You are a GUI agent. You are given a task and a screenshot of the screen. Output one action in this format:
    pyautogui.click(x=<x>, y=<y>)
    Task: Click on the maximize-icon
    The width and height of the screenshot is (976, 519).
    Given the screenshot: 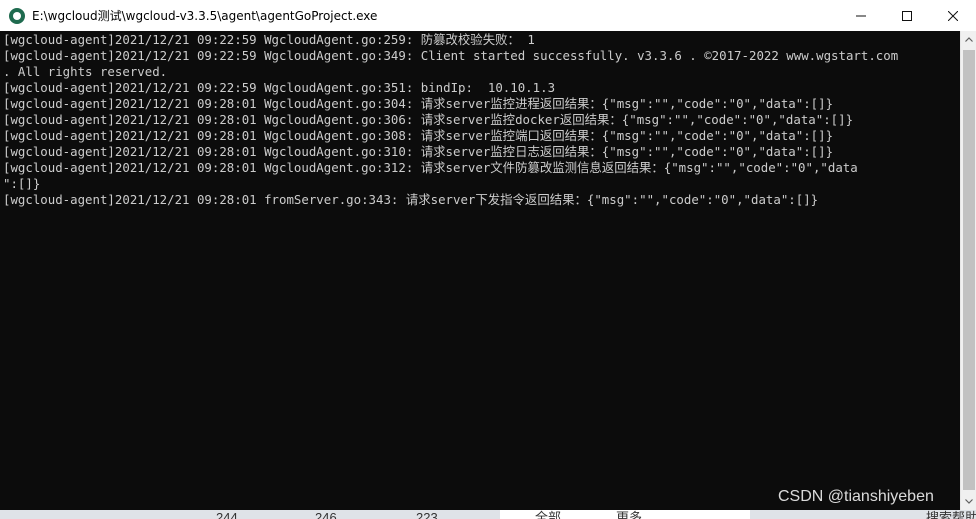 What is the action you would take?
    pyautogui.click(x=907, y=15)
    